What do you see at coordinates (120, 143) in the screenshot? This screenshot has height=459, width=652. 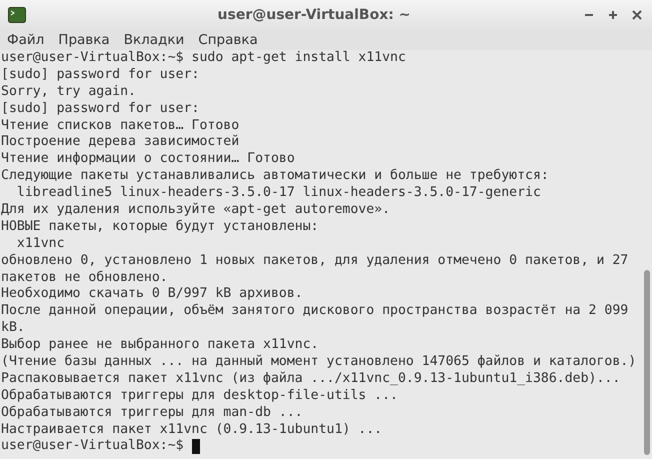 I see `terminal-line: Построение дерева зависимостей` at bounding box center [120, 143].